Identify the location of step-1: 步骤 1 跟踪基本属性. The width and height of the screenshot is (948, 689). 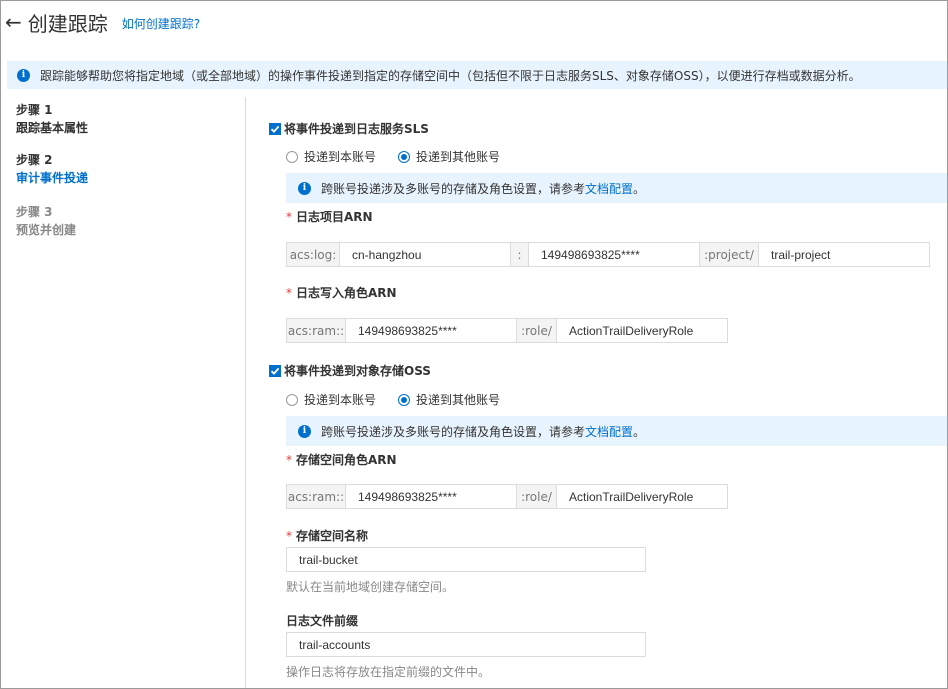
(126, 119).